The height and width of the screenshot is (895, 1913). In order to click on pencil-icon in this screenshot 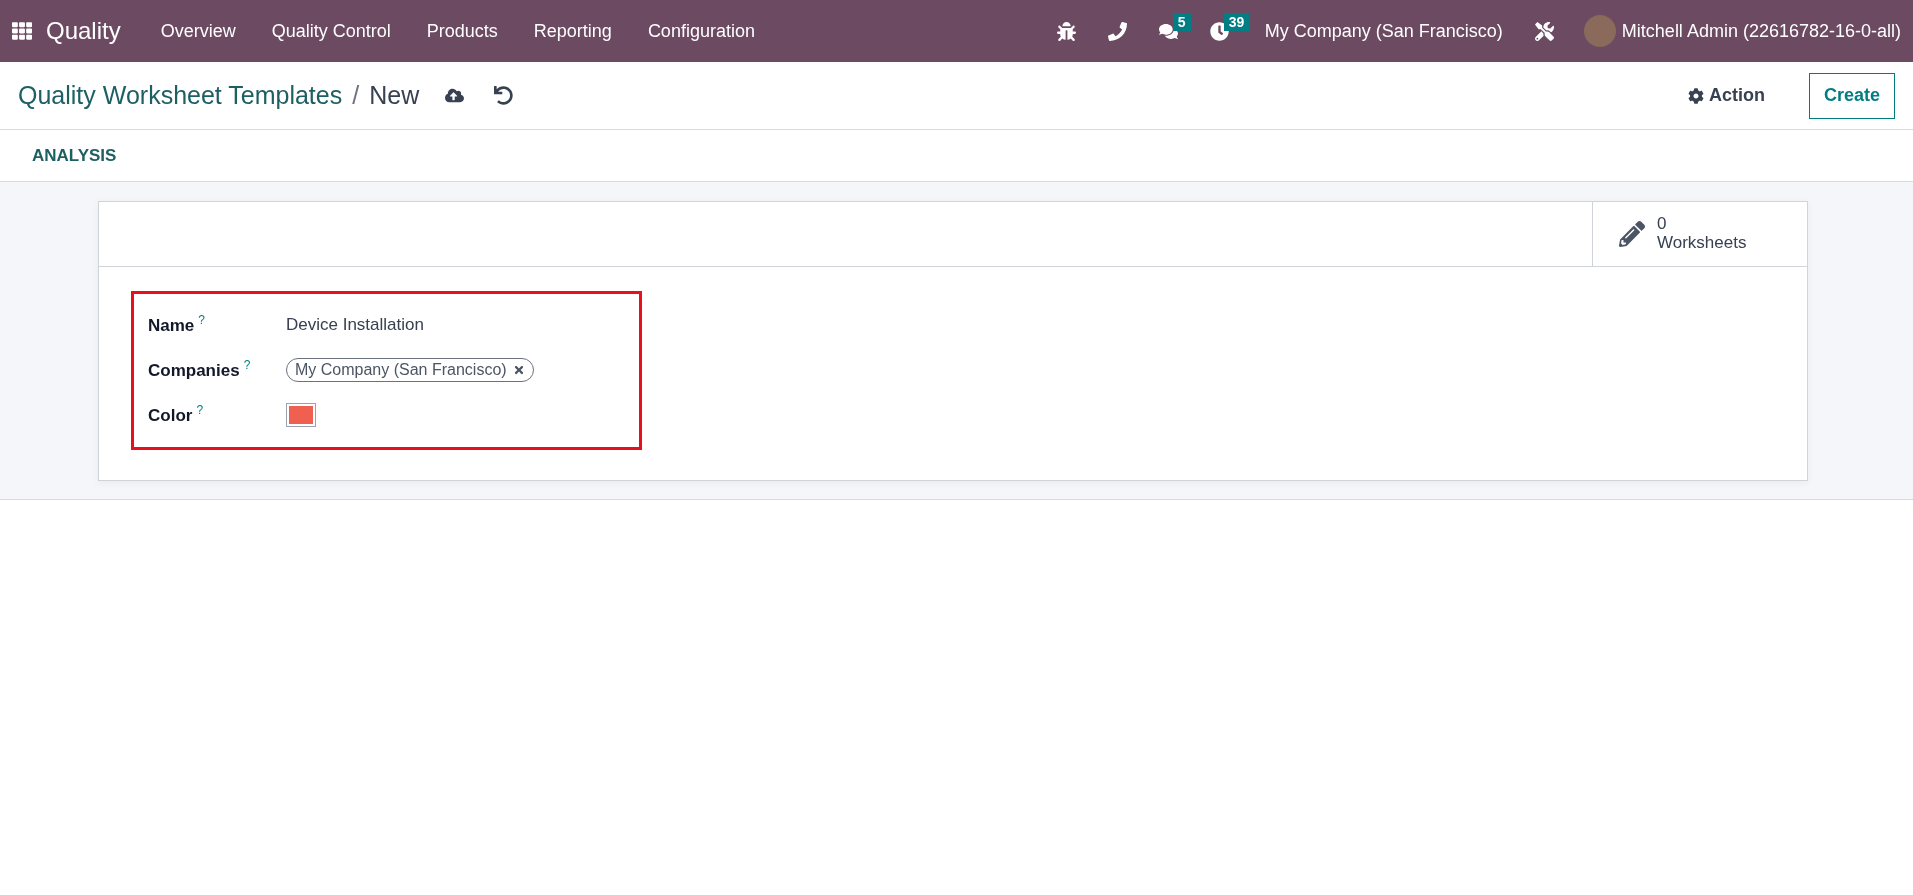, I will do `click(1632, 234)`.